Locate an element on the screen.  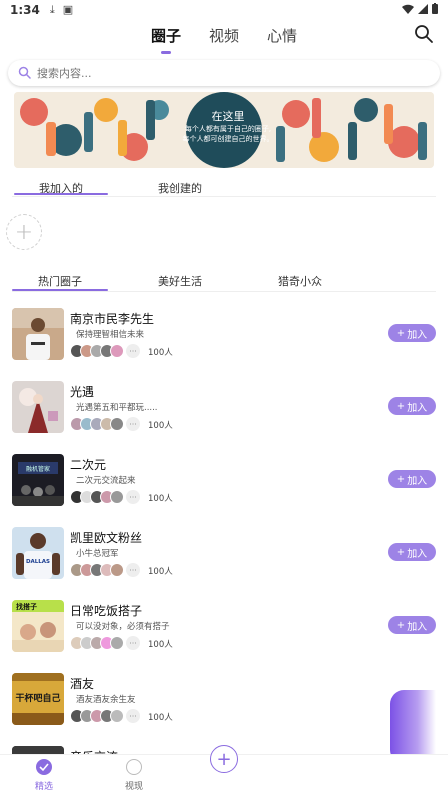
tab-mood: 心情 is located at coordinates (282, 35).